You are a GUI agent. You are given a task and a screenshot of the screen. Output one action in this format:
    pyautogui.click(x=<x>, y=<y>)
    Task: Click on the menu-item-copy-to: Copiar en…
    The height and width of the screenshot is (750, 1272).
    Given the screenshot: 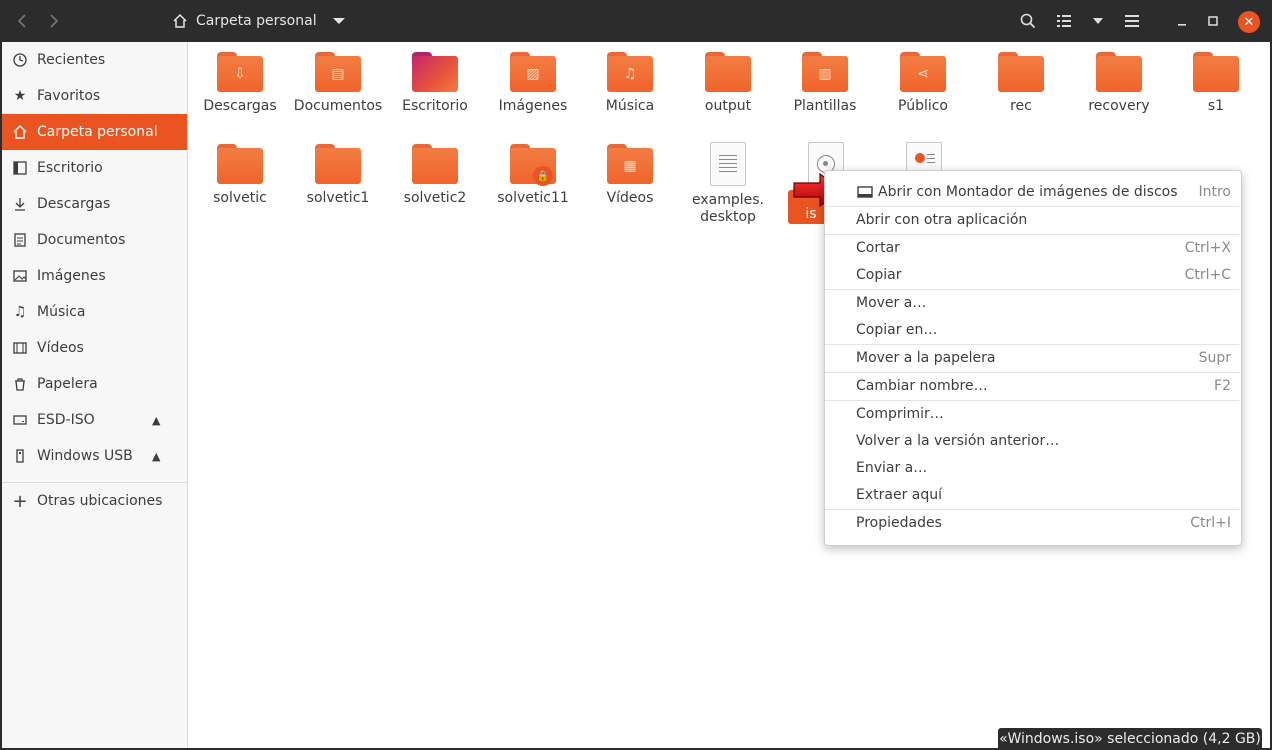 What is the action you would take?
    pyautogui.click(x=1033, y=330)
    